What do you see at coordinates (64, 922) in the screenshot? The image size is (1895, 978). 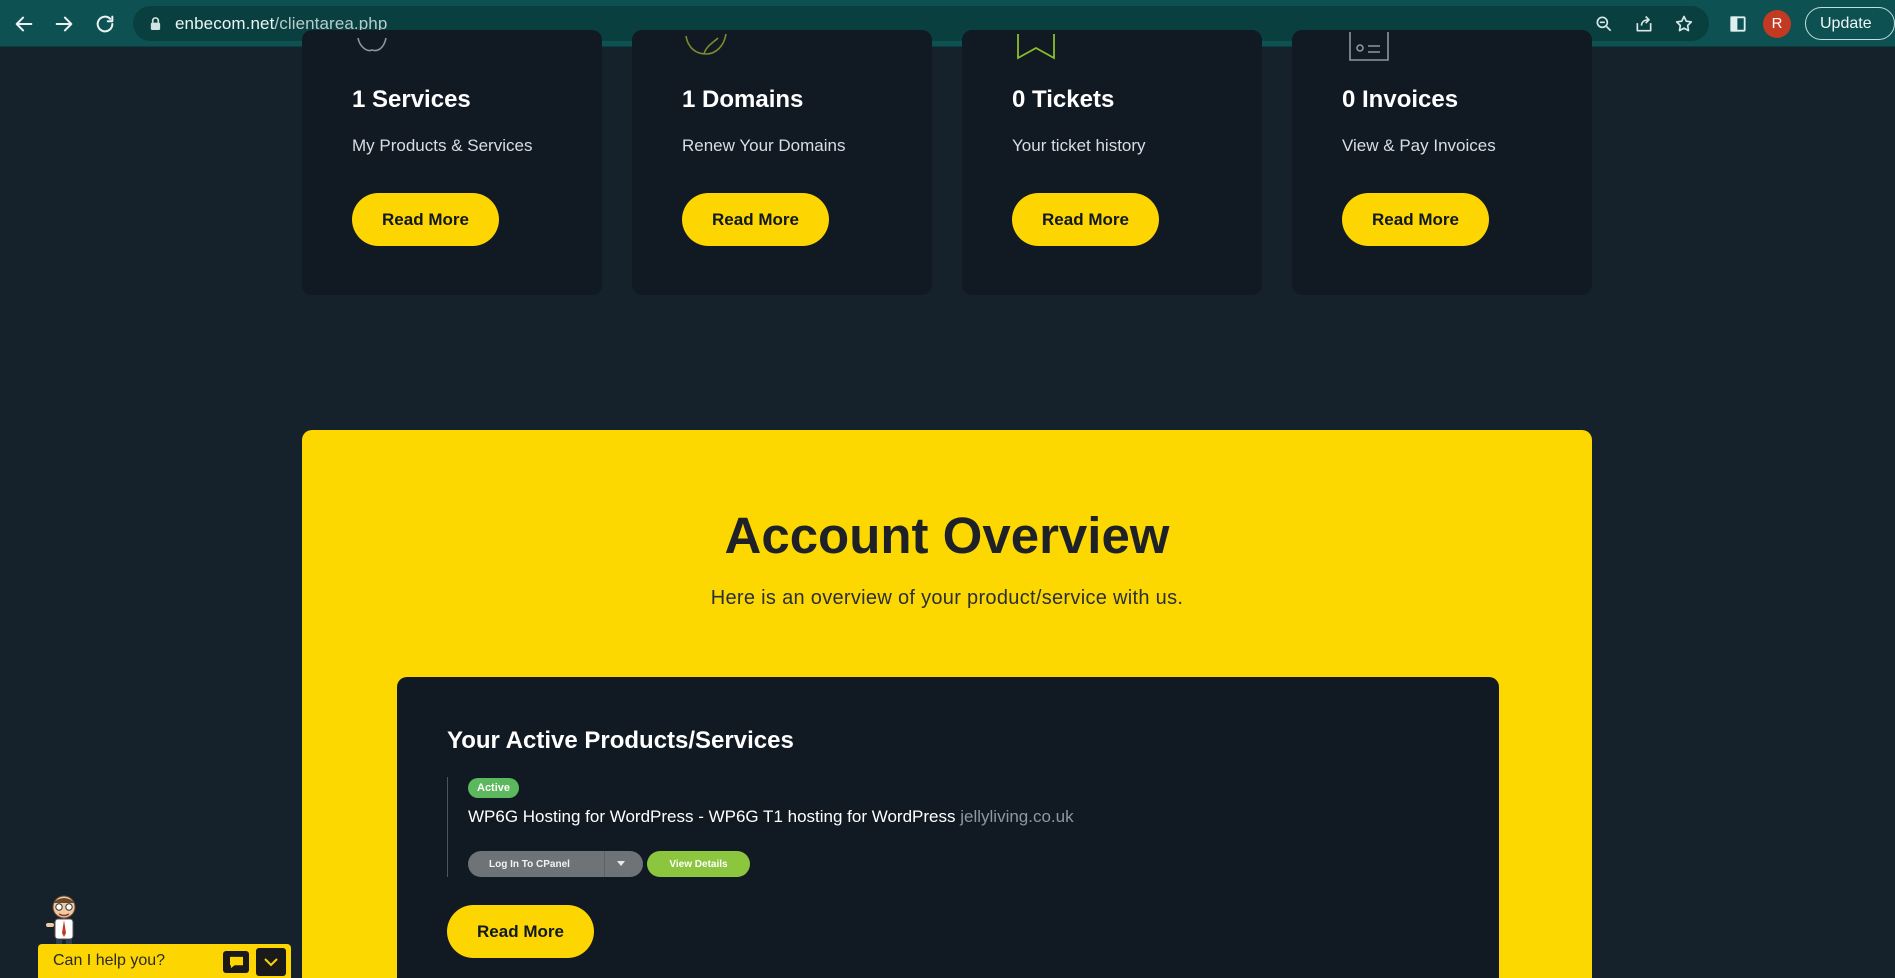 I see `chat-mascot-icon` at bounding box center [64, 922].